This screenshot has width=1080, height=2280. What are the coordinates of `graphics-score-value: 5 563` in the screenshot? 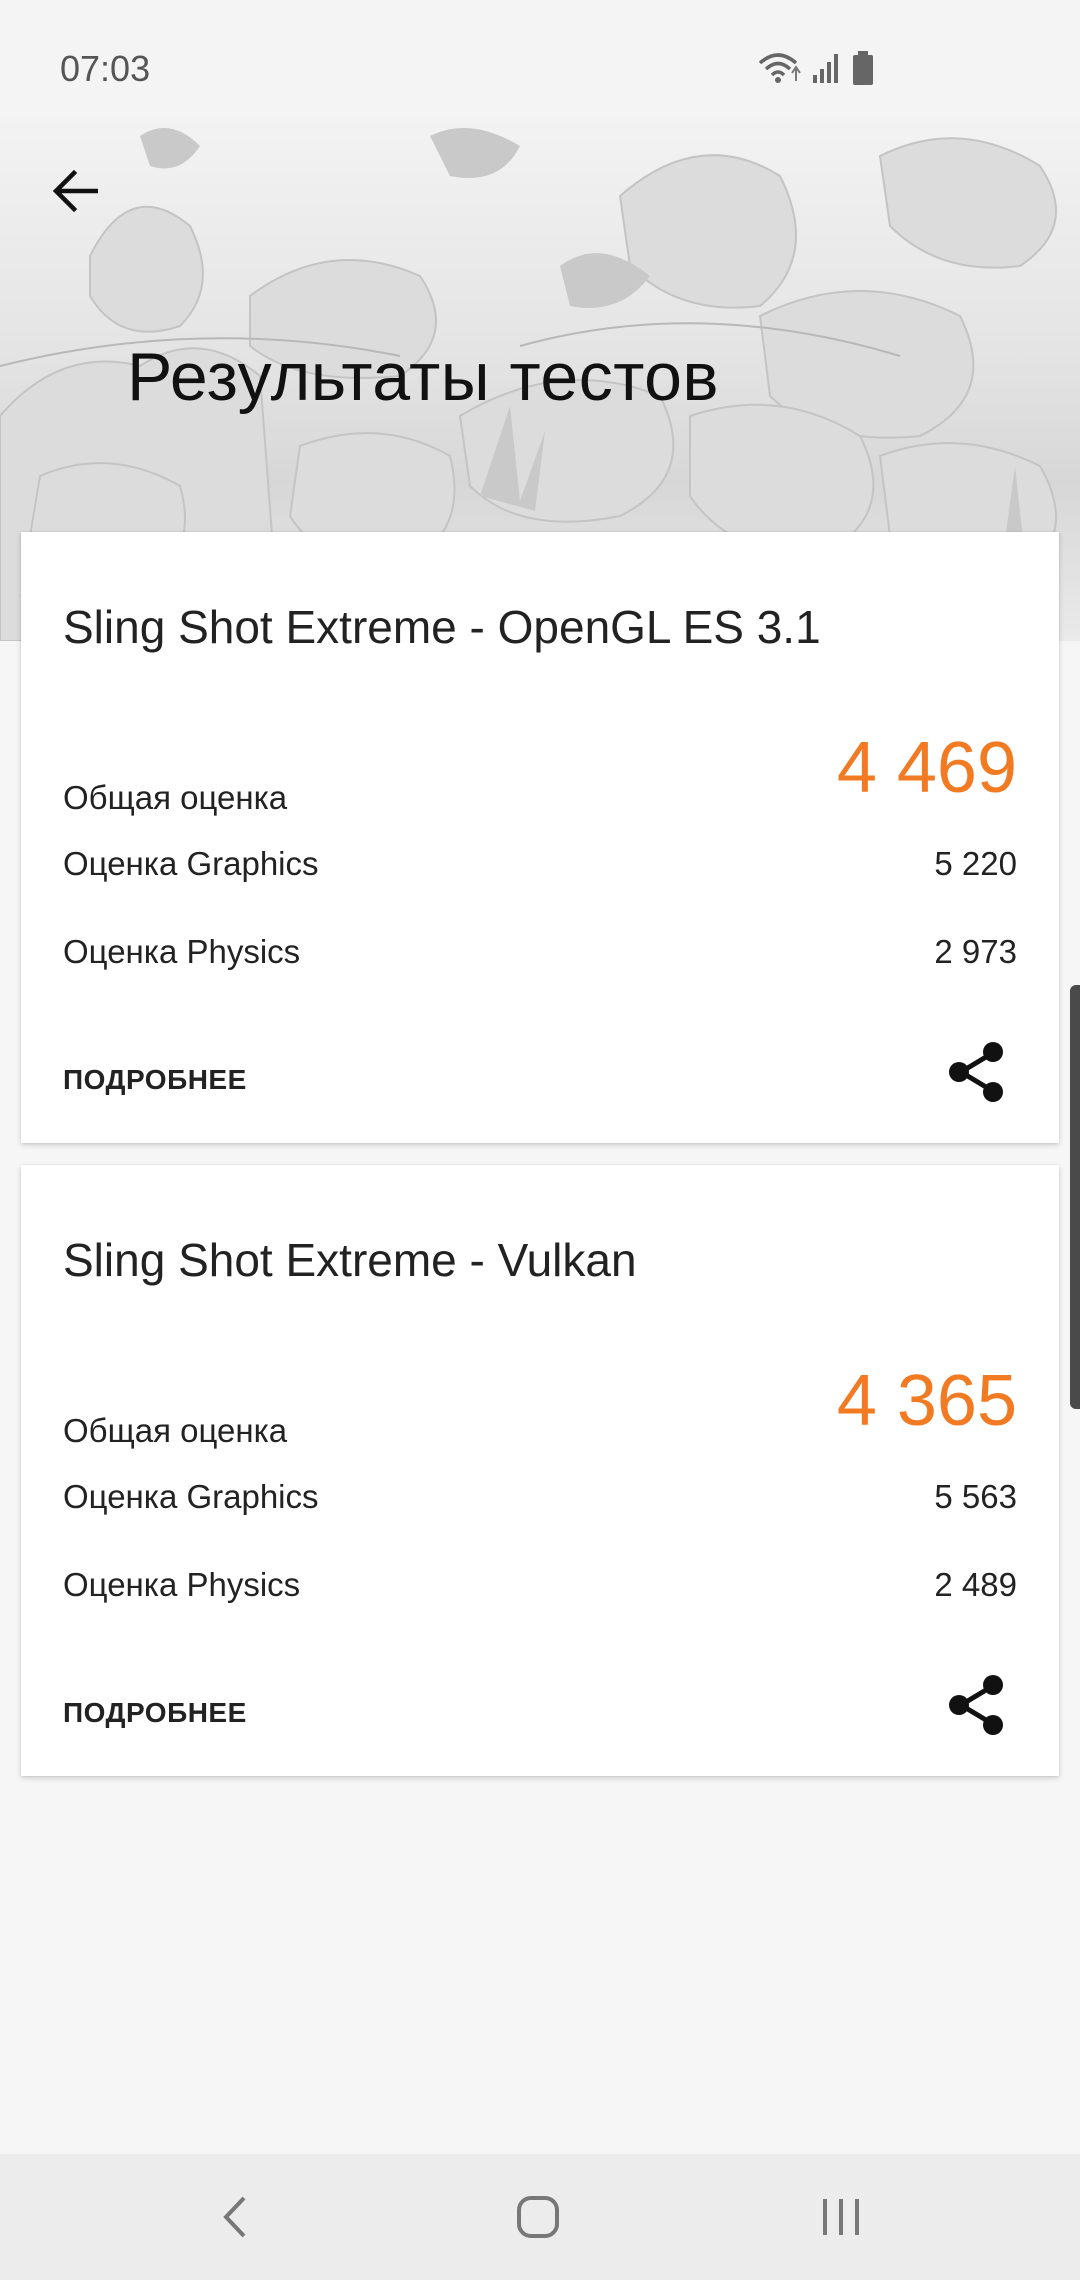 It's located at (975, 1496).